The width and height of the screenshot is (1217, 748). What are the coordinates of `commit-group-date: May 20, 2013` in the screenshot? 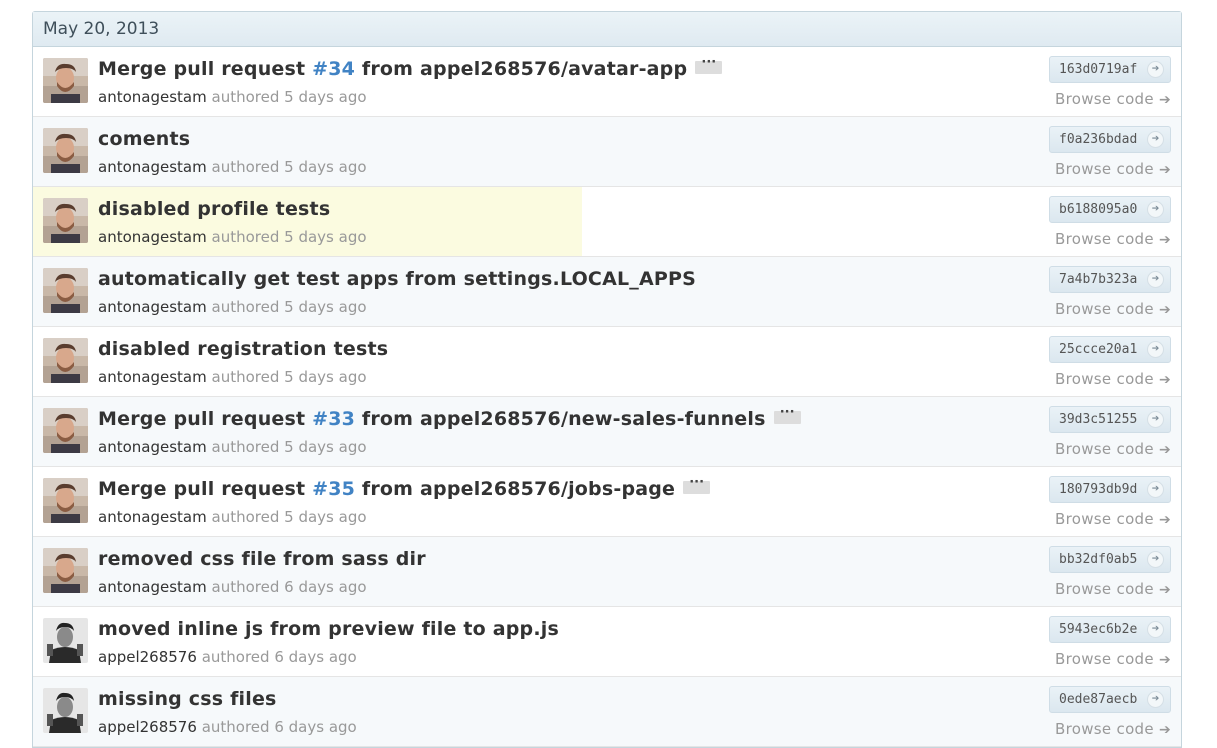 It's located at (607, 29).